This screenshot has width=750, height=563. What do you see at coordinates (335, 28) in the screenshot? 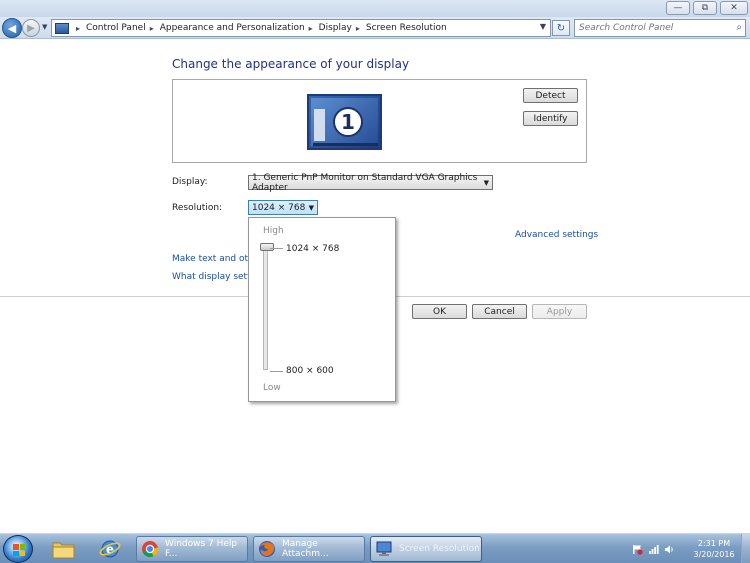
I see `breadcrumb-display: Display` at bounding box center [335, 28].